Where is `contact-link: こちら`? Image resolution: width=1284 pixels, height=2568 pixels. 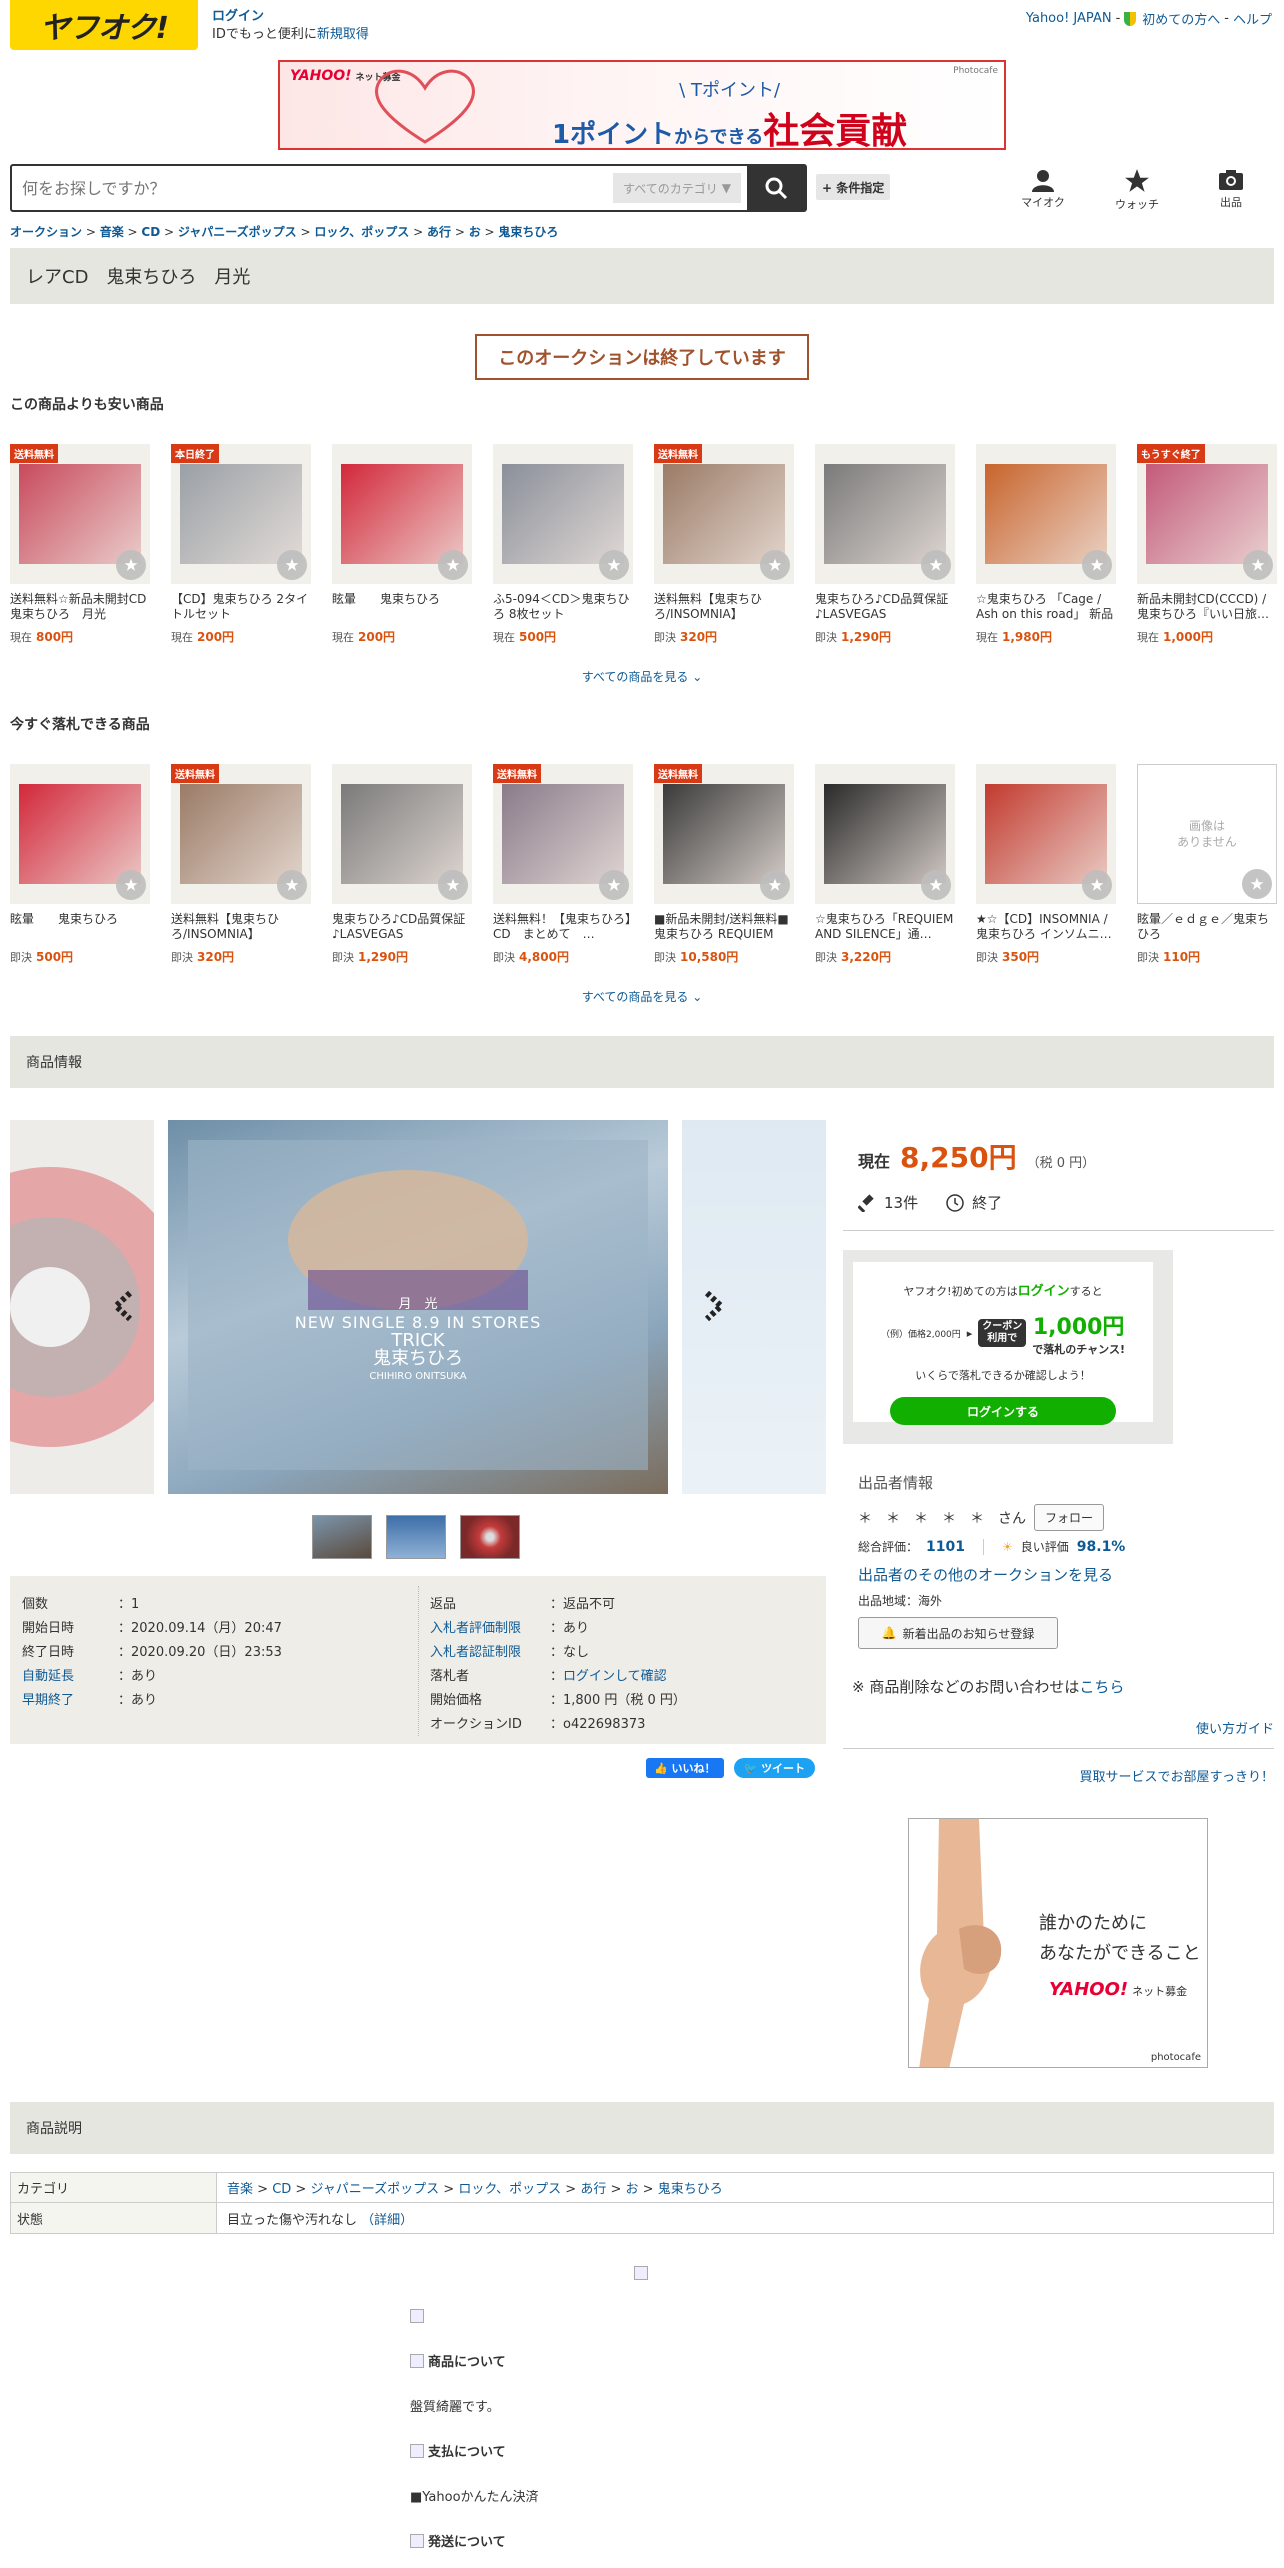 contact-link: こちら is located at coordinates (1101, 1687).